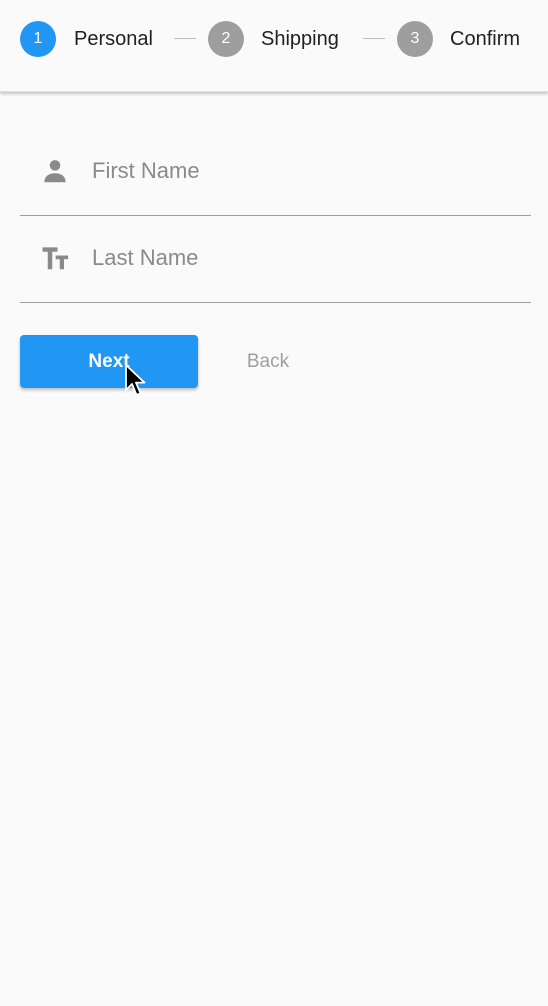 The height and width of the screenshot is (1006, 548). Describe the element at coordinates (302, 171) in the screenshot. I see `first-name-input` at that location.